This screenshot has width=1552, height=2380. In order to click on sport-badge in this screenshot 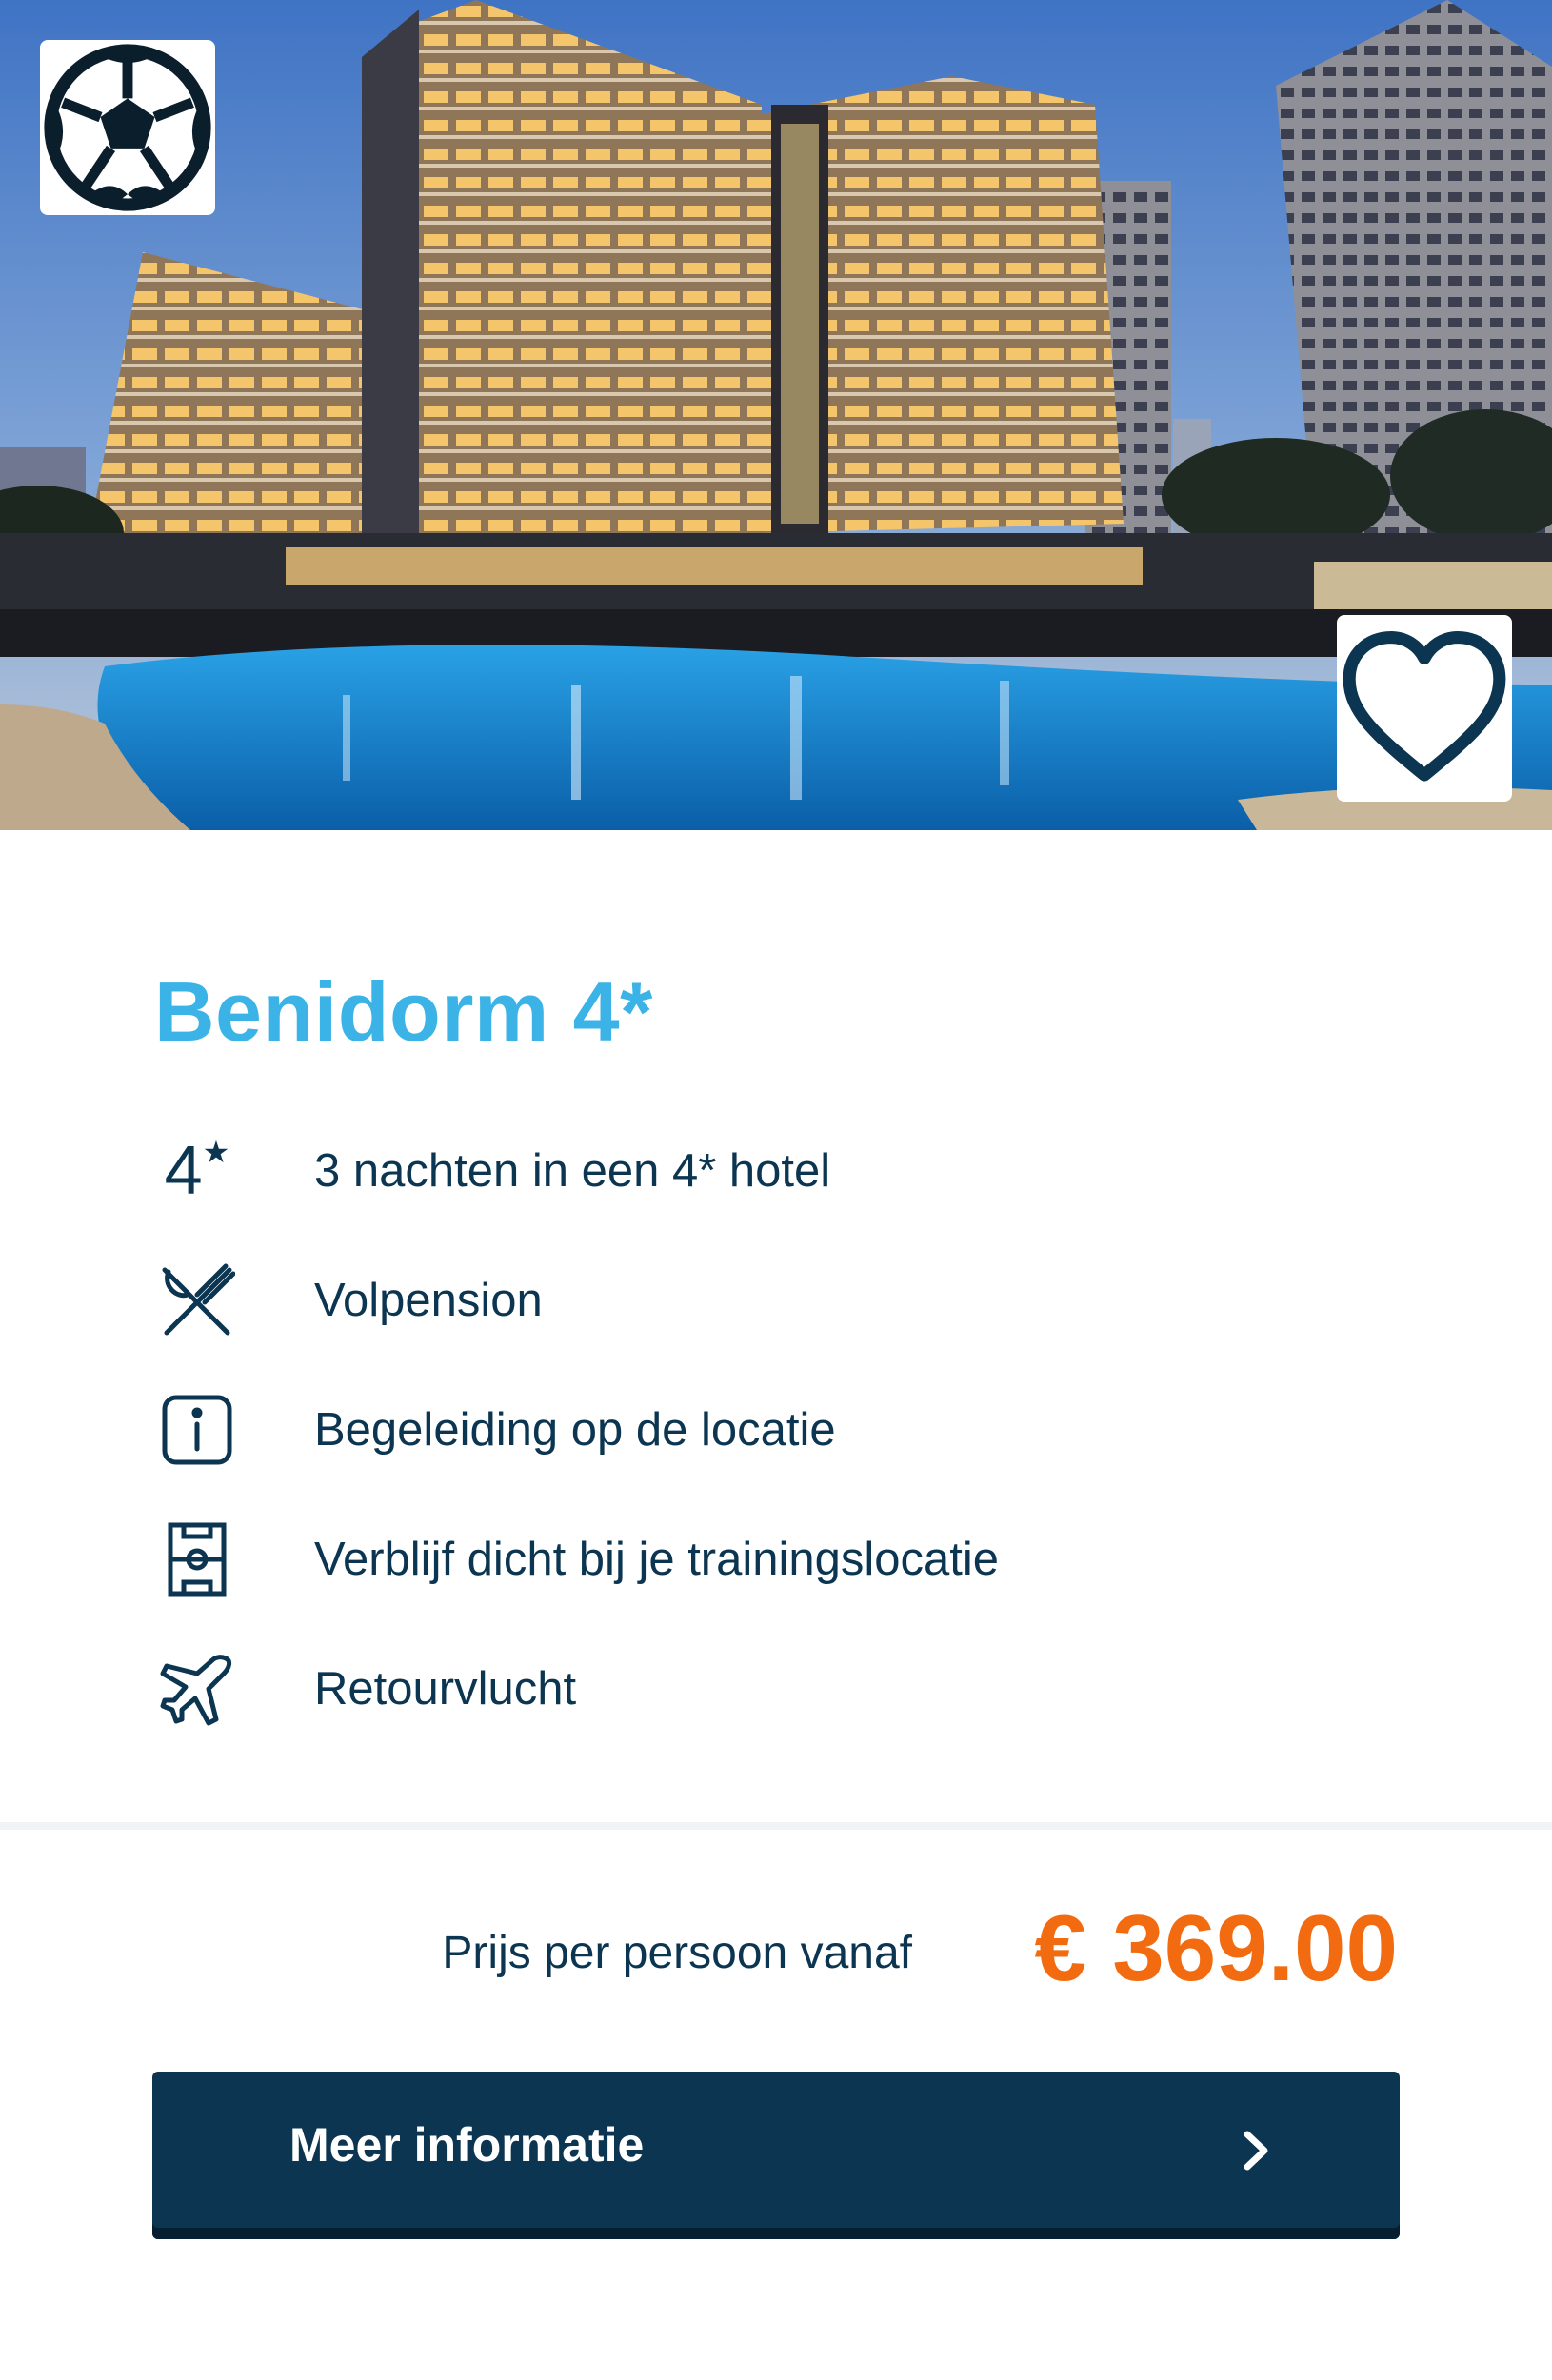, I will do `click(128, 128)`.